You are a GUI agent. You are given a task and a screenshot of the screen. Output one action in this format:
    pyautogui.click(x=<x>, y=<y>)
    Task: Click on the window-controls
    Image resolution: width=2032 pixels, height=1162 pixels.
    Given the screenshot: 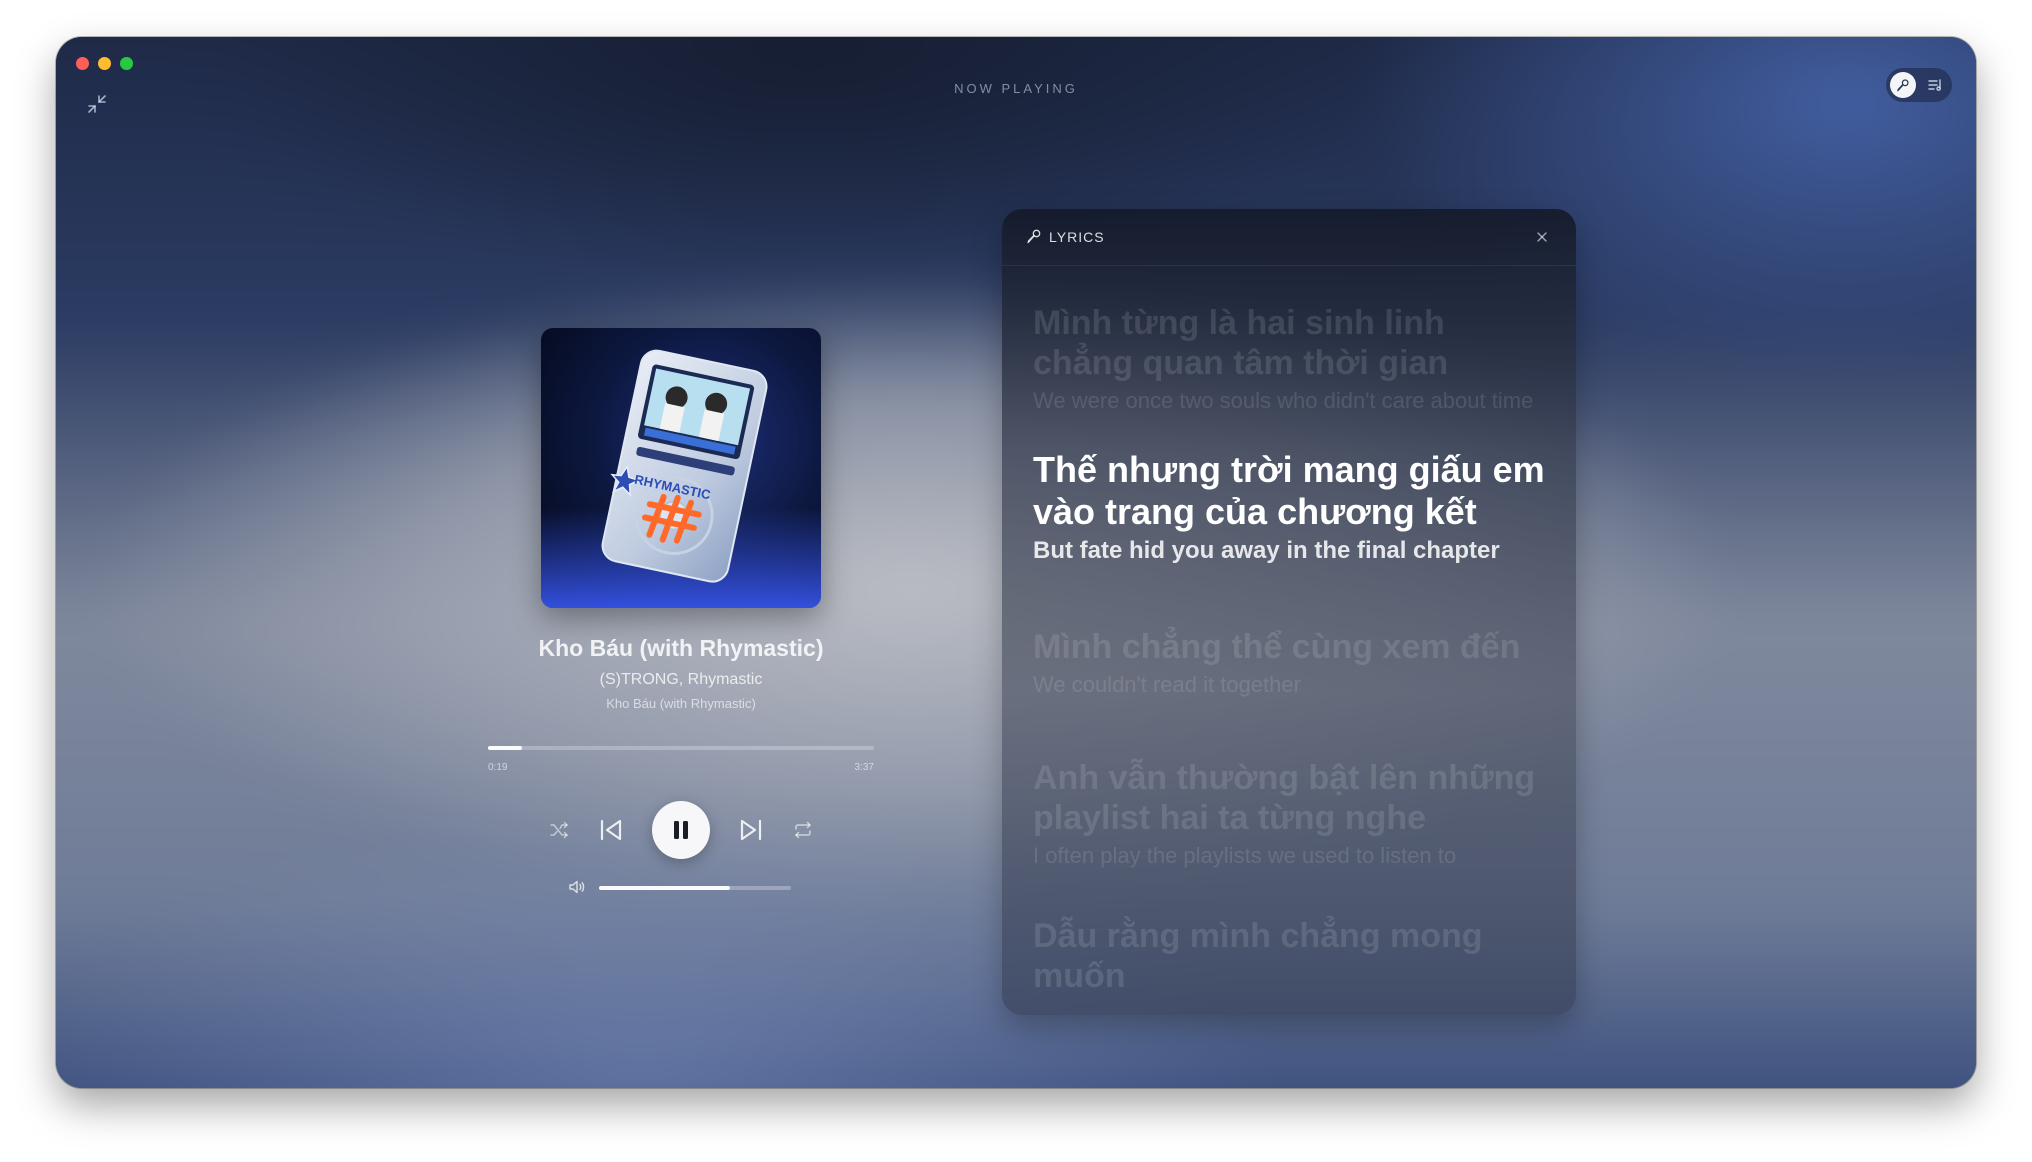 What is the action you would take?
    pyautogui.click(x=104, y=63)
    